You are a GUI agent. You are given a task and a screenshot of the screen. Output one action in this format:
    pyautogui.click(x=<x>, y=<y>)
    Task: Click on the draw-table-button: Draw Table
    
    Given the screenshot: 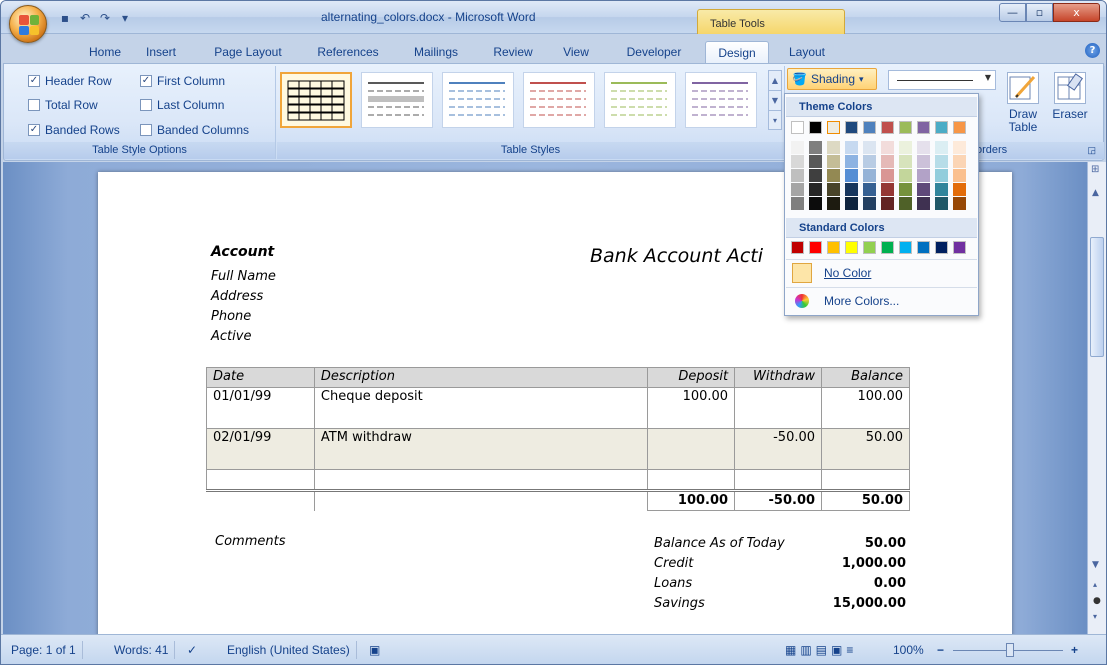 What is the action you would take?
    pyautogui.click(x=1023, y=109)
    